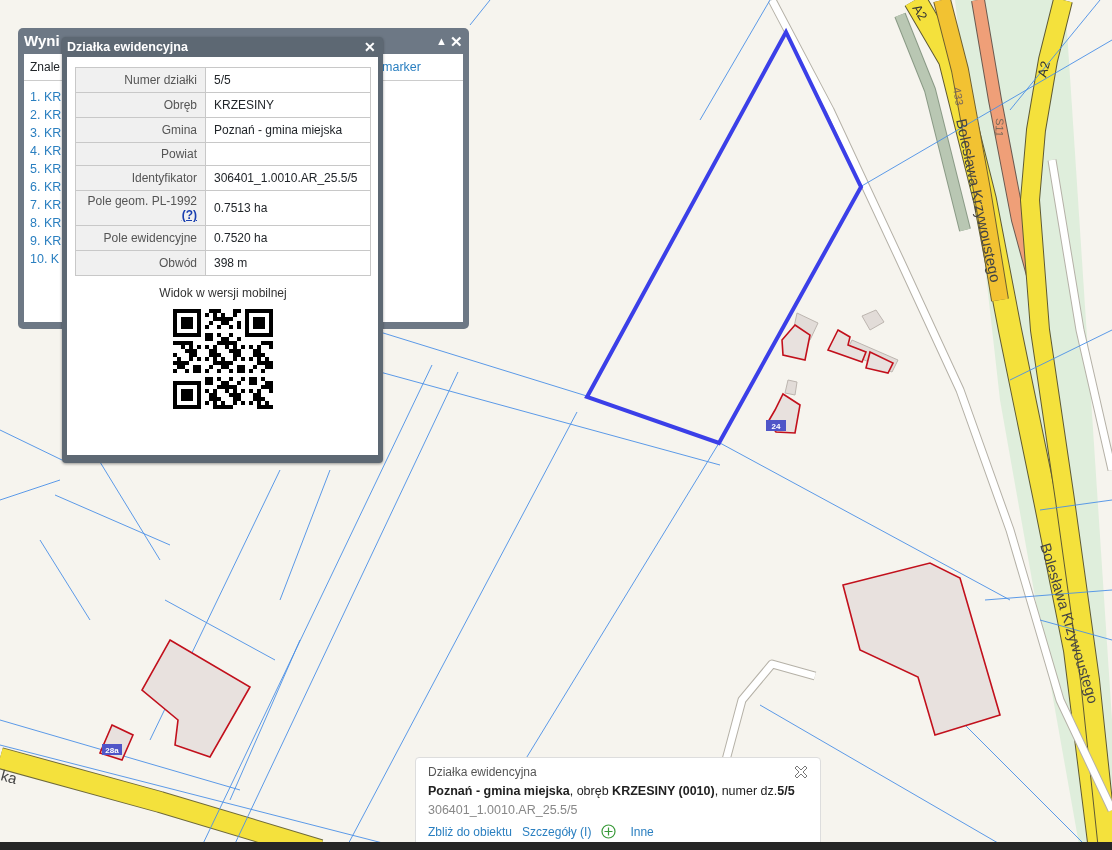  I want to click on parcel-popup, so click(222, 250).